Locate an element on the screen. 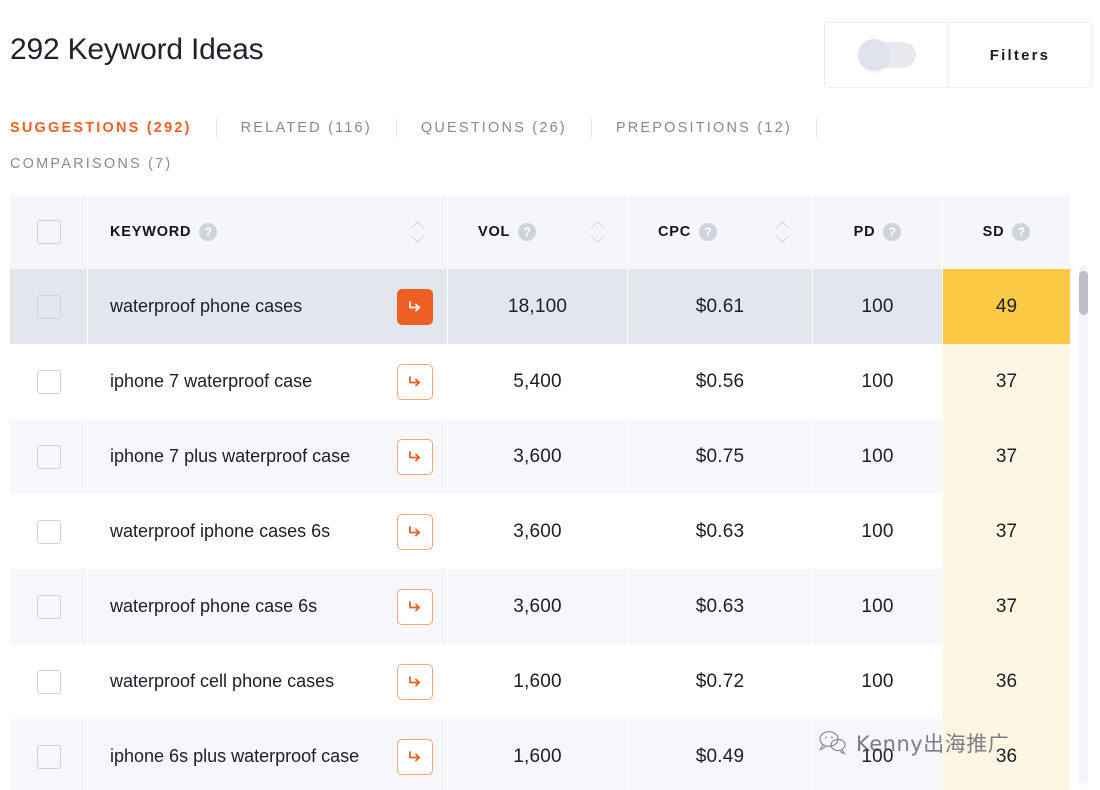 The height and width of the screenshot is (790, 1100). column-header-keyword: KEYWORD ? is located at coordinates (268, 232).